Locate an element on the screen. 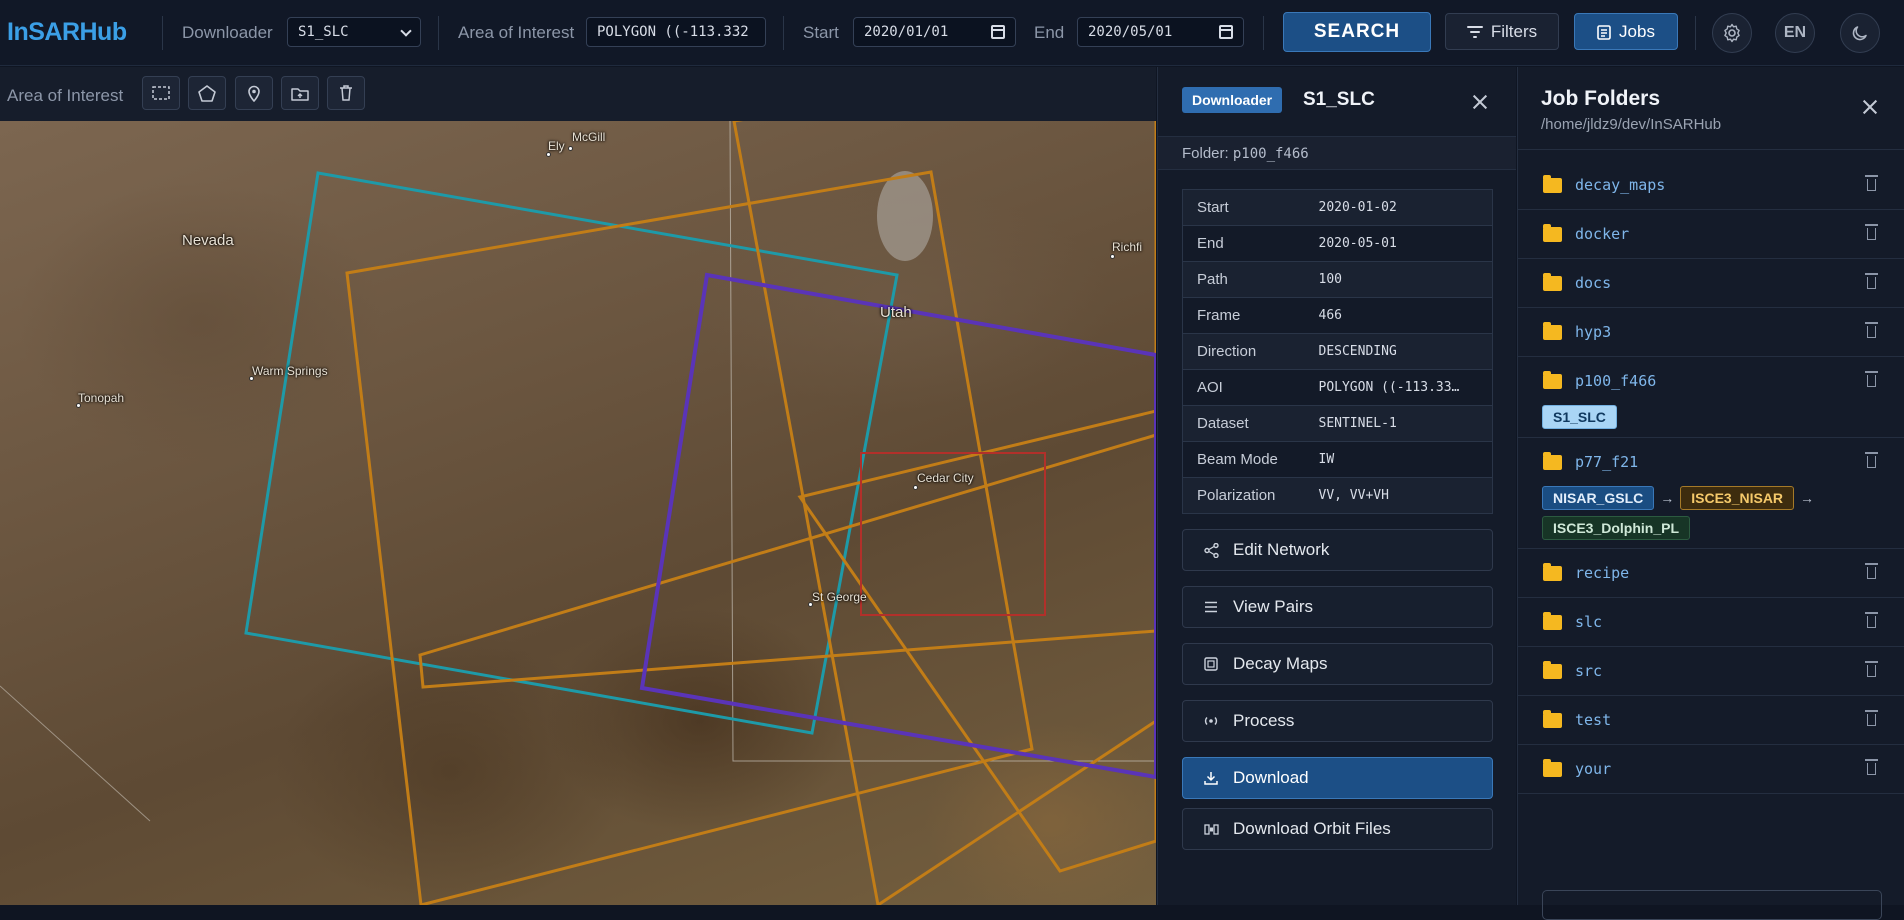 This screenshot has height=920, width=1904. folder-name: docs is located at coordinates (1593, 283).